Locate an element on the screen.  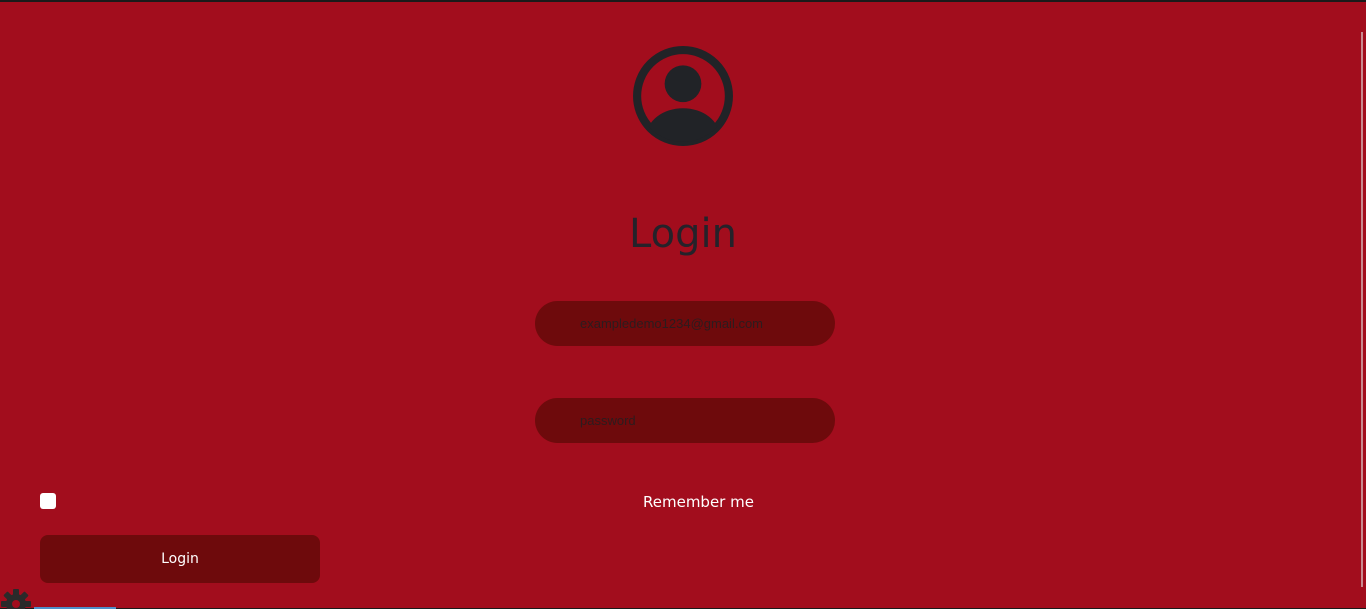
gear-icon is located at coordinates (16, 598).